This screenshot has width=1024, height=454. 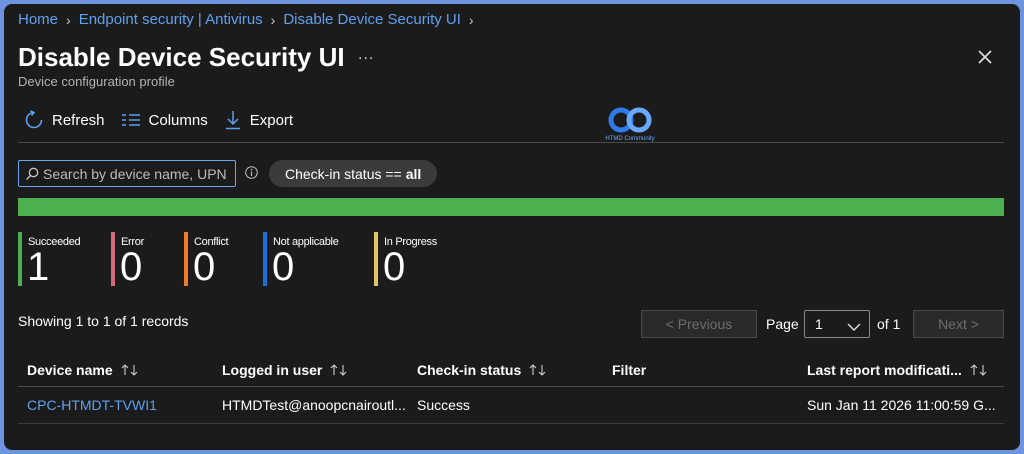 I want to click on page-title: Disable Device Security UI, so click(x=181, y=57).